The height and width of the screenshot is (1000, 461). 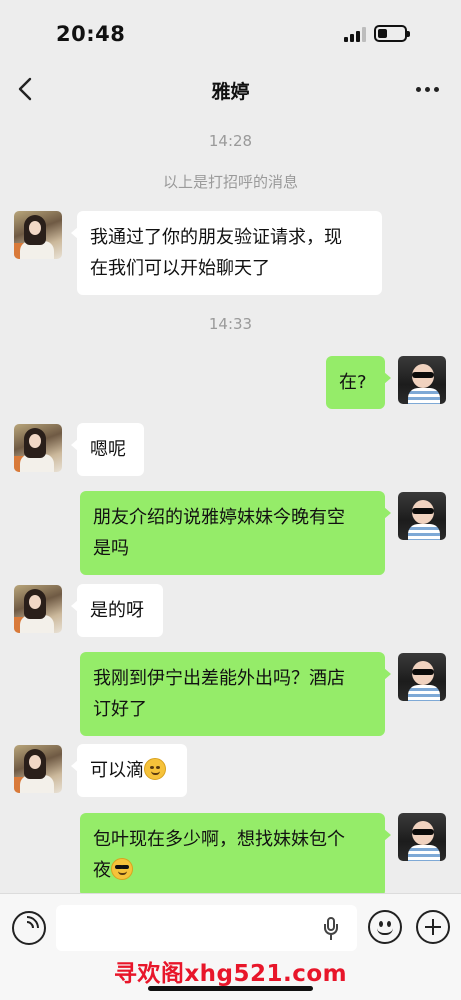 What do you see at coordinates (356, 34) in the screenshot?
I see `signal-icon` at bounding box center [356, 34].